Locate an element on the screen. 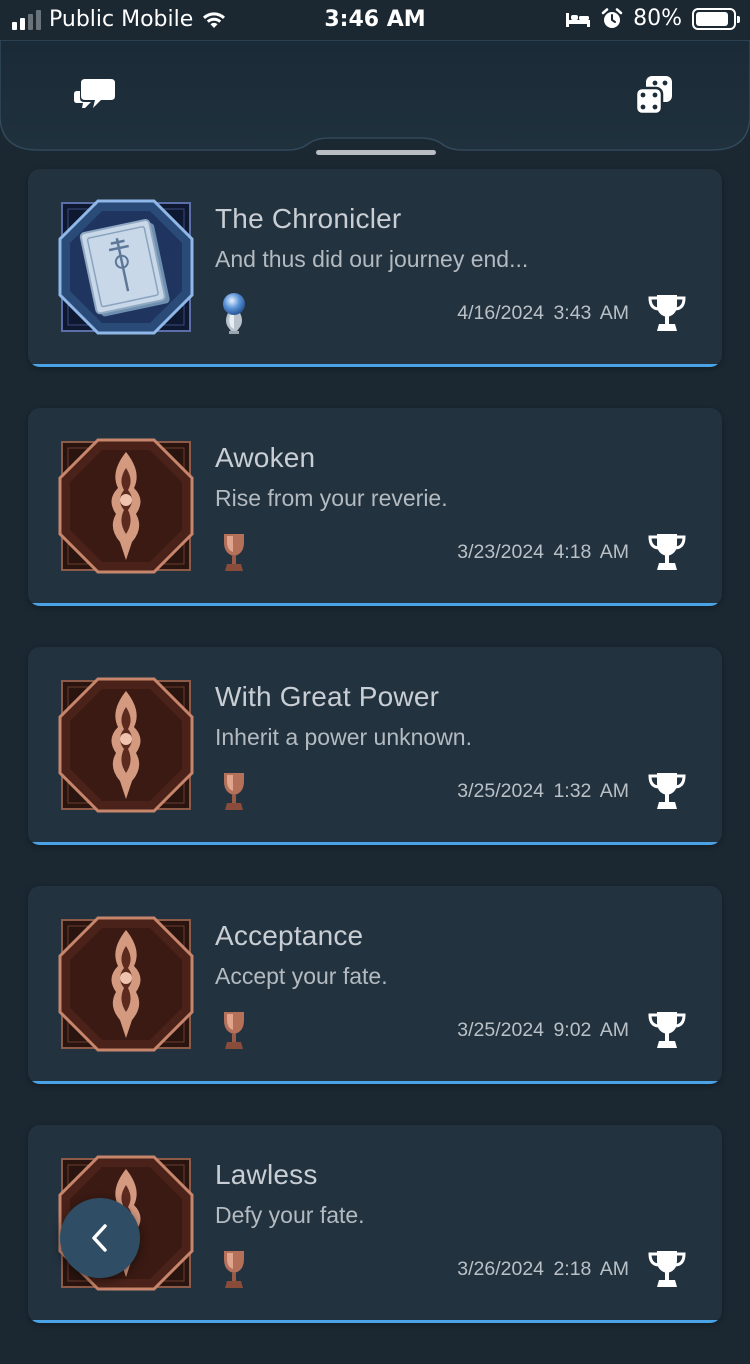 The width and height of the screenshot is (750, 1364). trophy-description: Rise from your reverie. is located at coordinates (331, 498).